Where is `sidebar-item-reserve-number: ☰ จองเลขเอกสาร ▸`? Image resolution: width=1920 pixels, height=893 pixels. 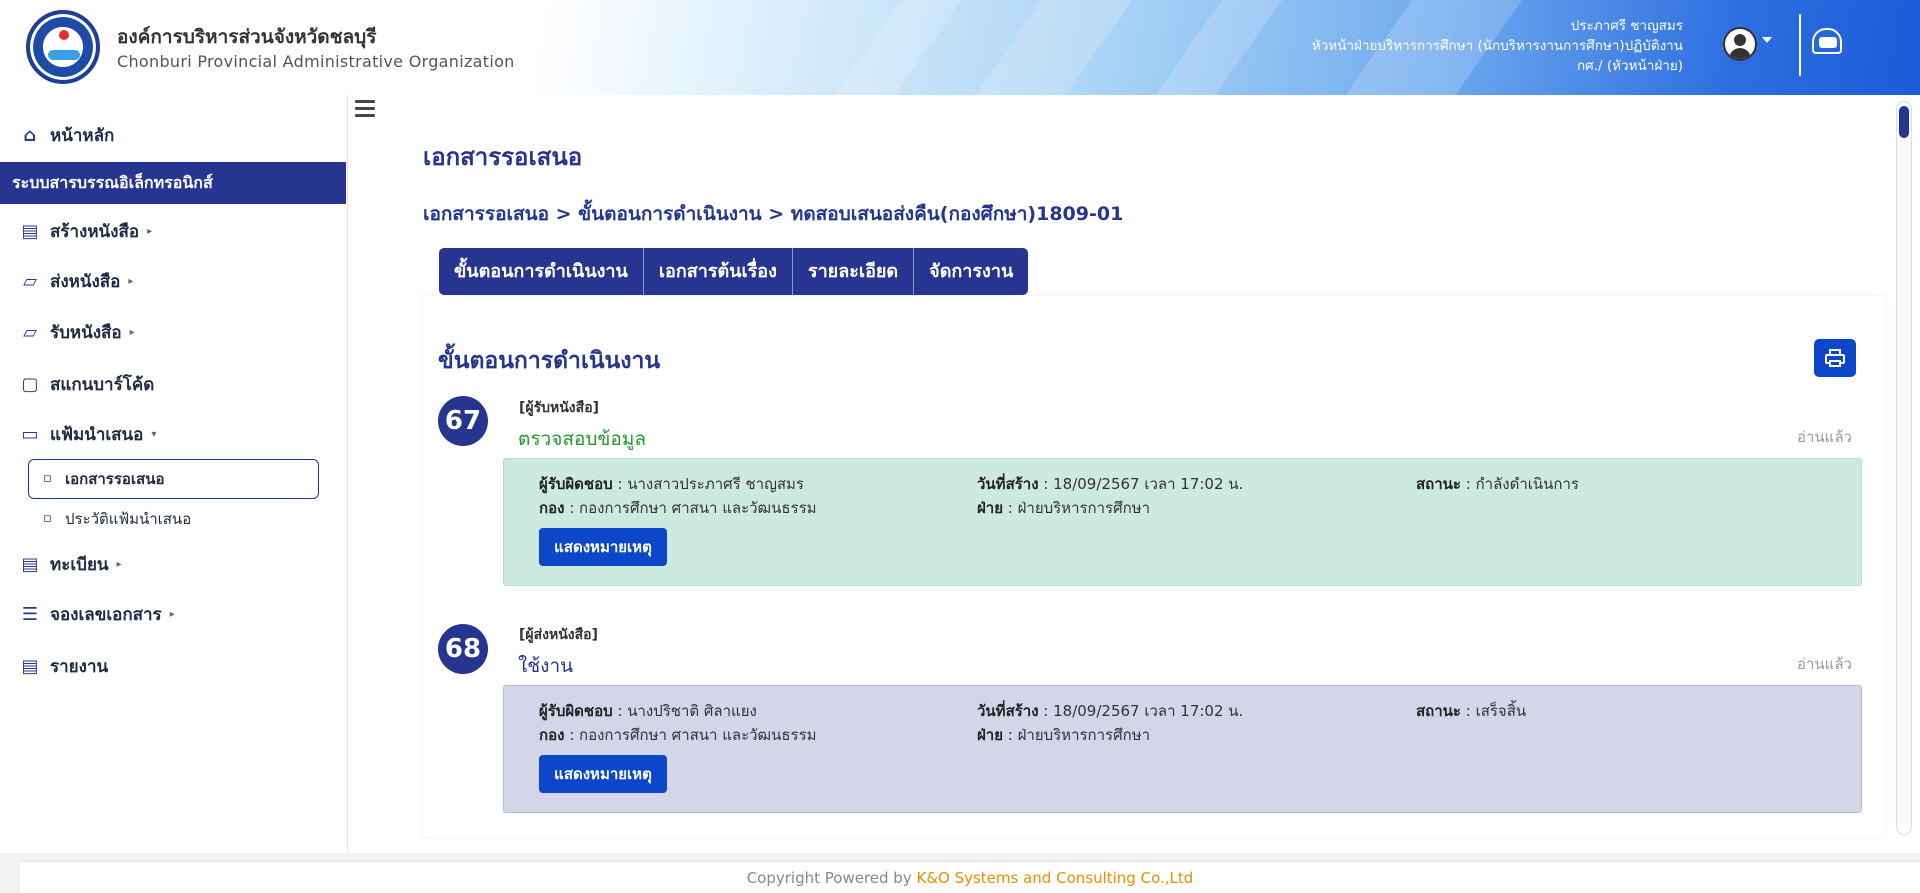
sidebar-item-reserve-number: ☰ จองเลขเอกสาร ▸ is located at coordinates (96, 614).